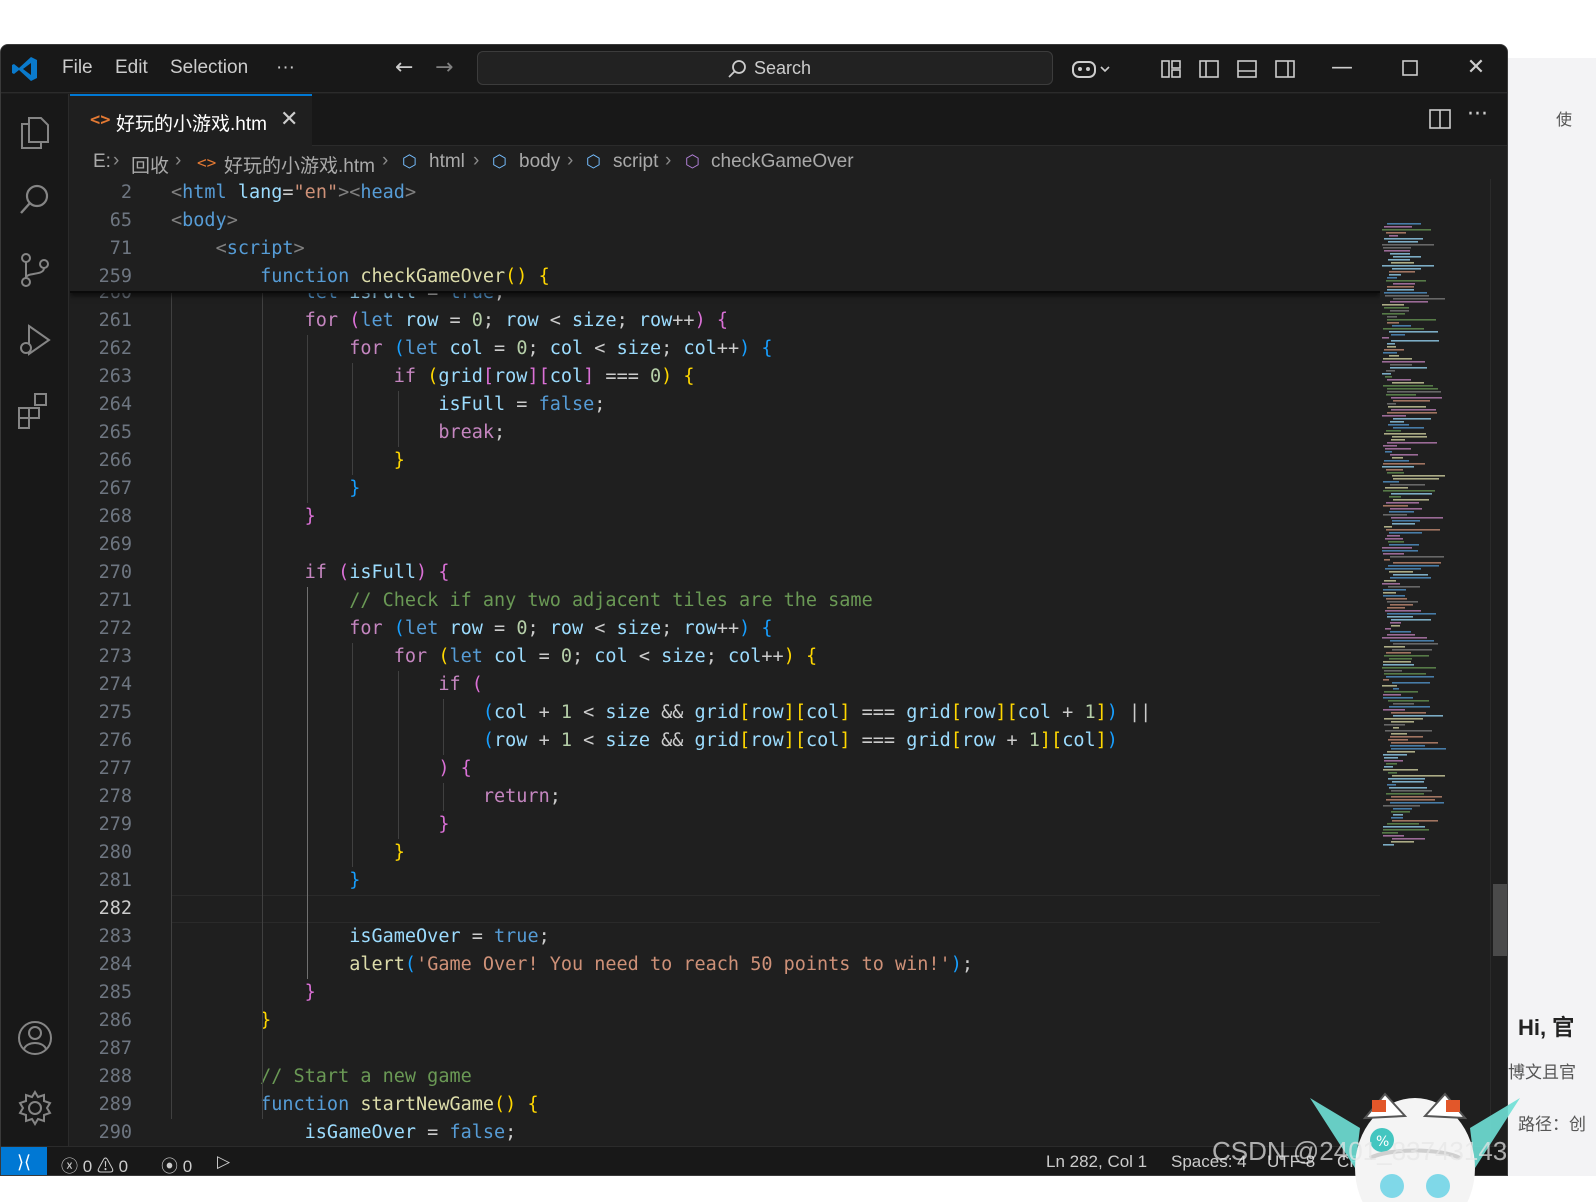 The width and height of the screenshot is (1596, 1202). What do you see at coordinates (131, 68) in the screenshot?
I see `menu-edit: Edit` at bounding box center [131, 68].